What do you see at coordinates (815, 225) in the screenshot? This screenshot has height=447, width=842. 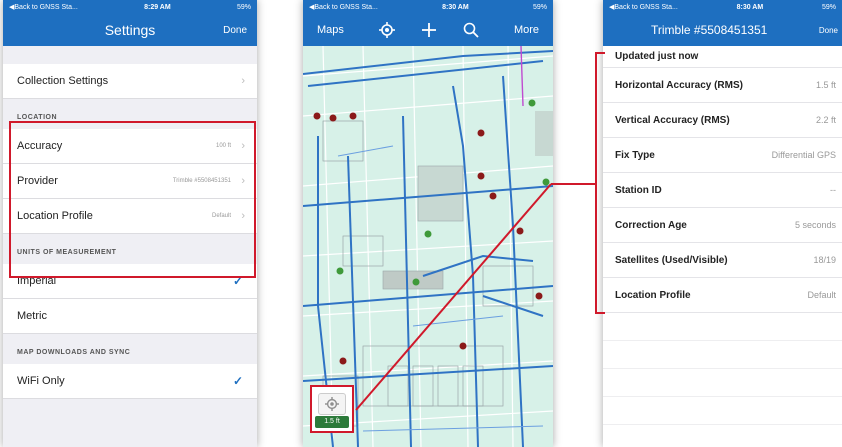 I see `detail-value: 5 seconds` at bounding box center [815, 225].